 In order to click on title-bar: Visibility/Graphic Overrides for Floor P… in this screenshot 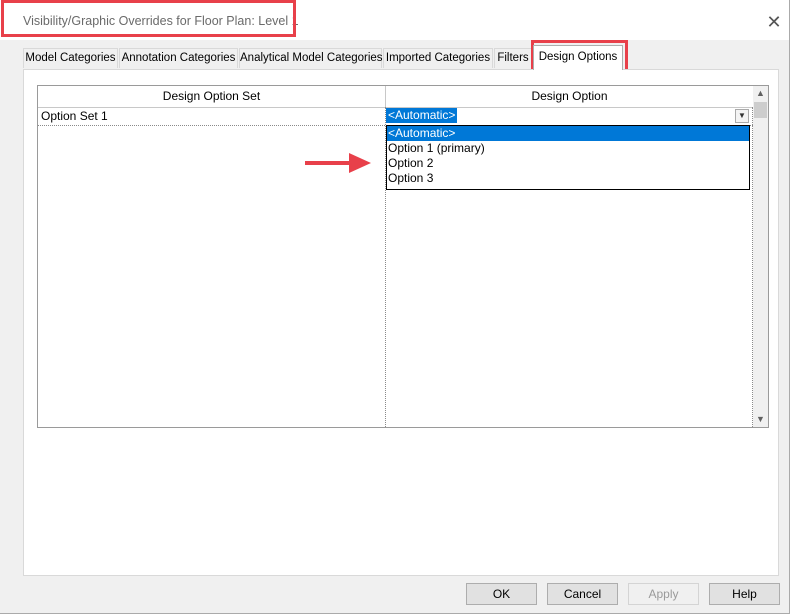, I will do `click(394, 20)`.